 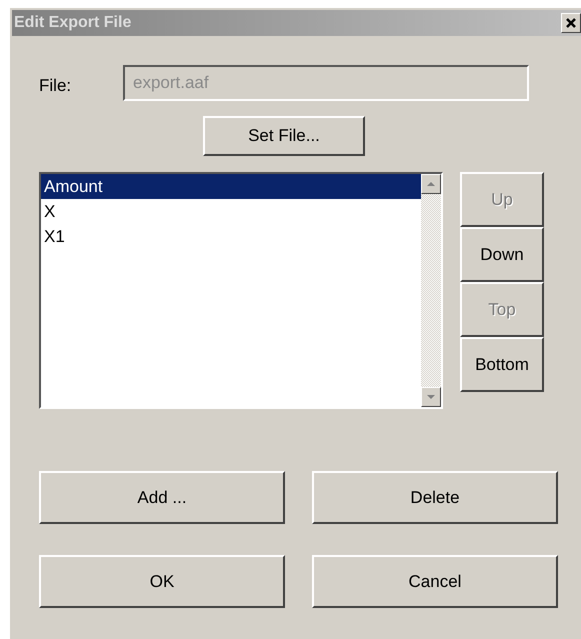 I want to click on move-button: Down, so click(x=502, y=254).